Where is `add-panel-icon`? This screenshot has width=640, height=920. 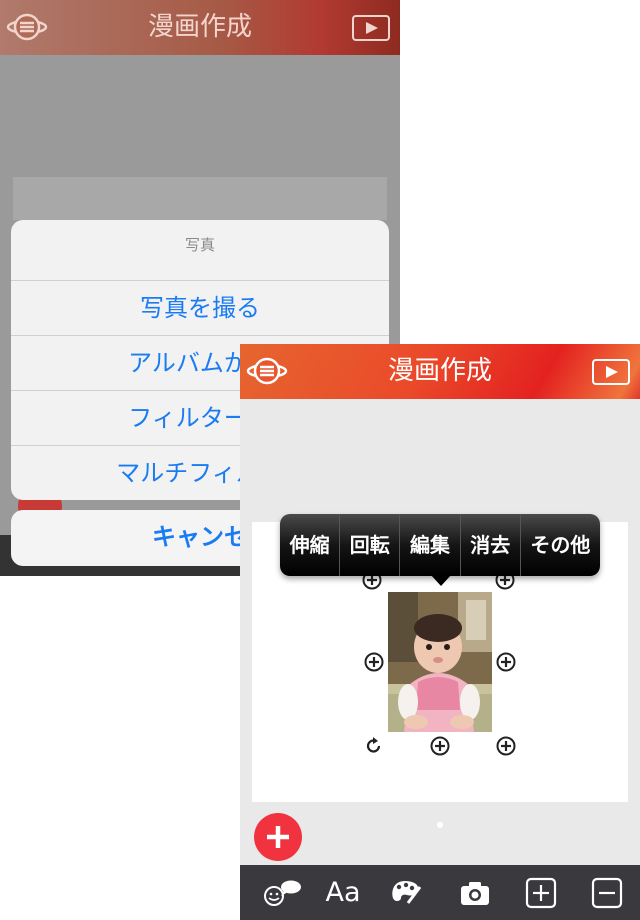 add-panel-icon is located at coordinates (541, 892).